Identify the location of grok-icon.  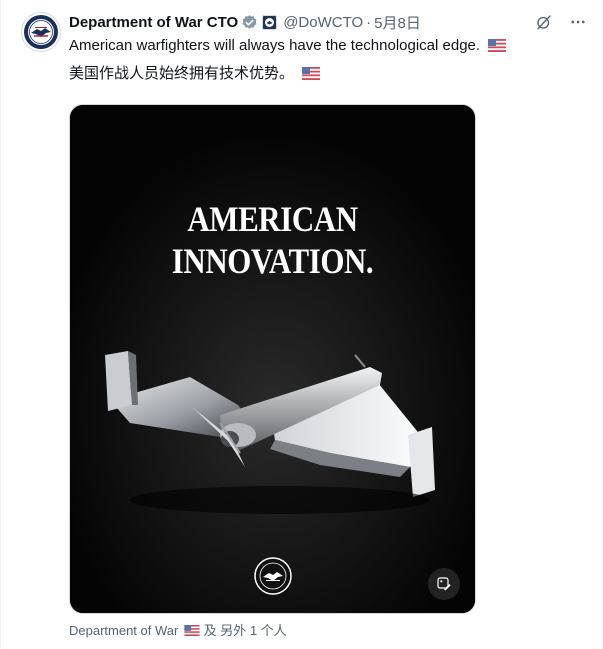
(544, 22).